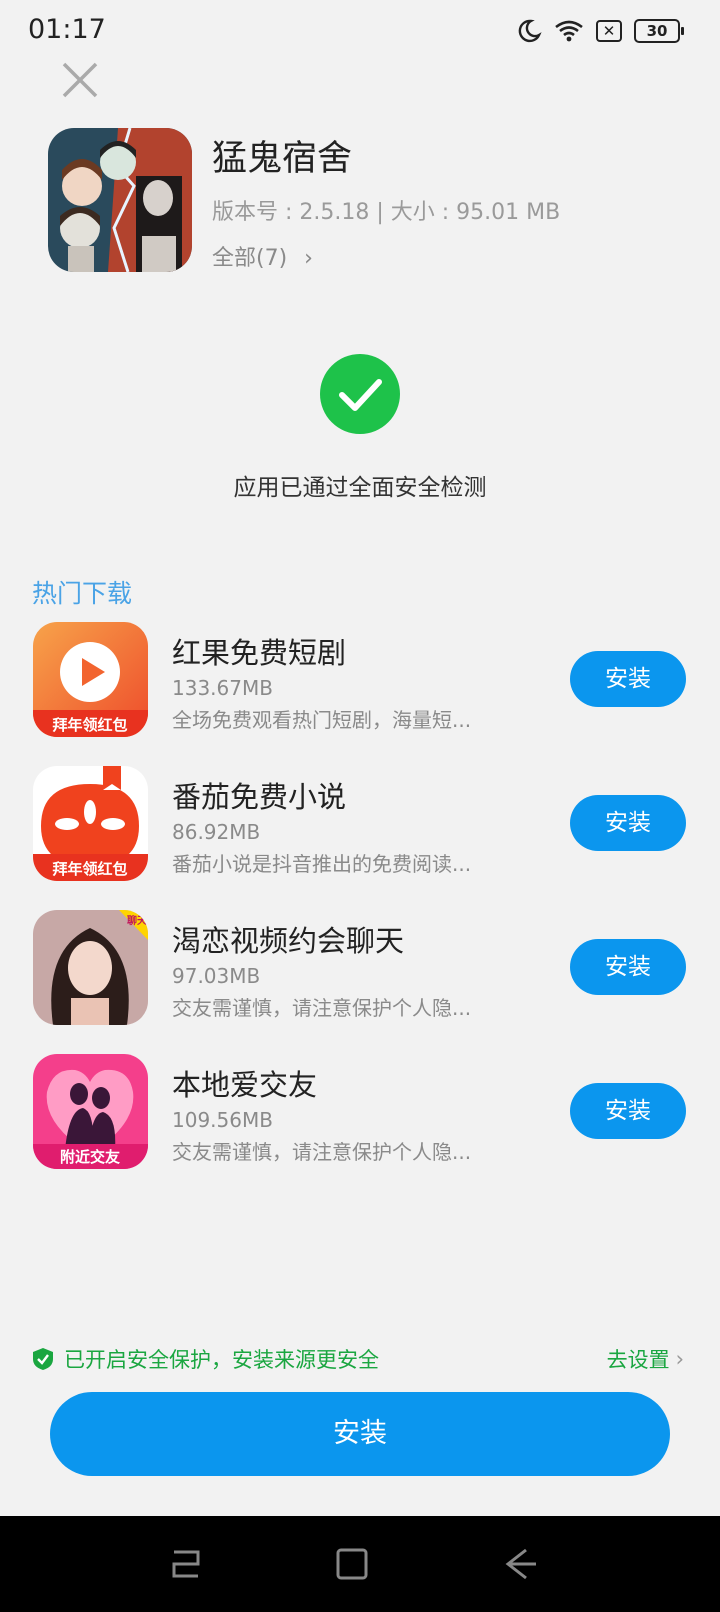  I want to click on list-item-name: 番茄免费小说, so click(259, 797).